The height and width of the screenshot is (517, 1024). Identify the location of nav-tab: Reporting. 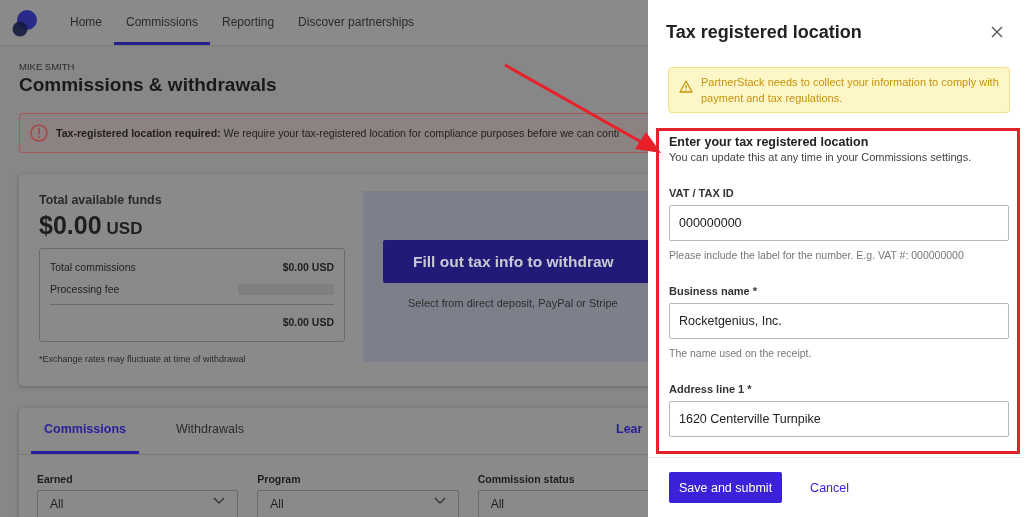
(248, 22).